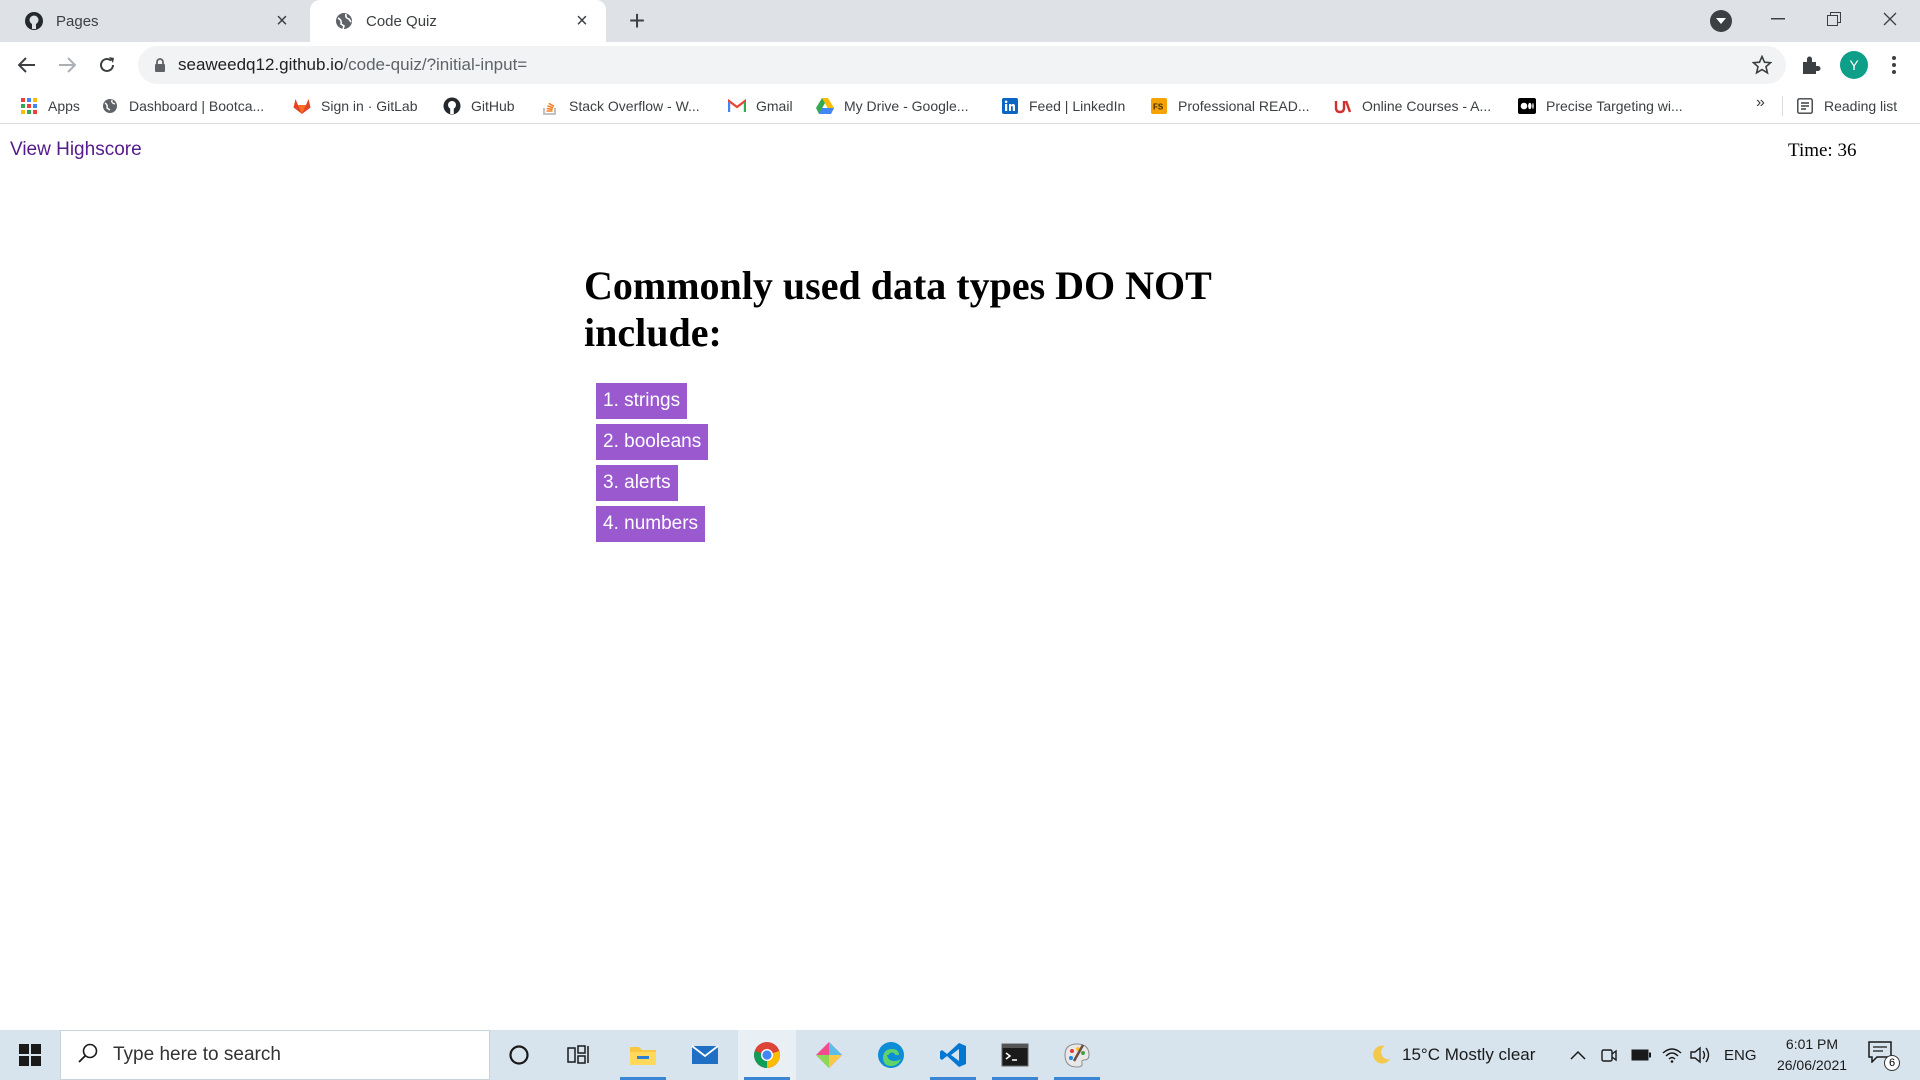 Image resolution: width=1920 pixels, height=1080 pixels. Describe the element at coordinates (1015, 1055) in the screenshot. I see `terminal-icon` at that location.